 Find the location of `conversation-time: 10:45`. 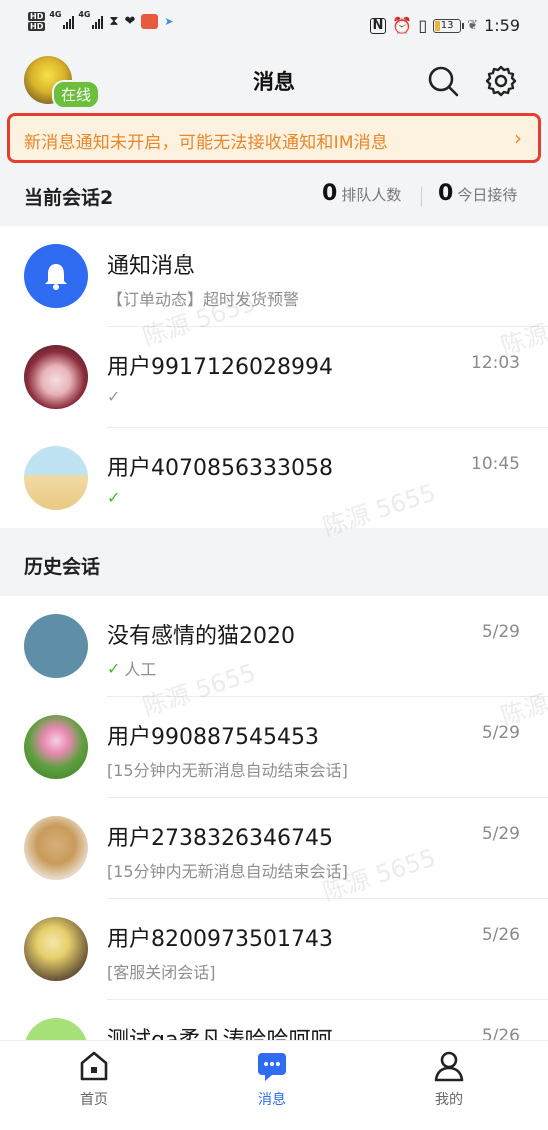

conversation-time: 10:45 is located at coordinates (495, 464).